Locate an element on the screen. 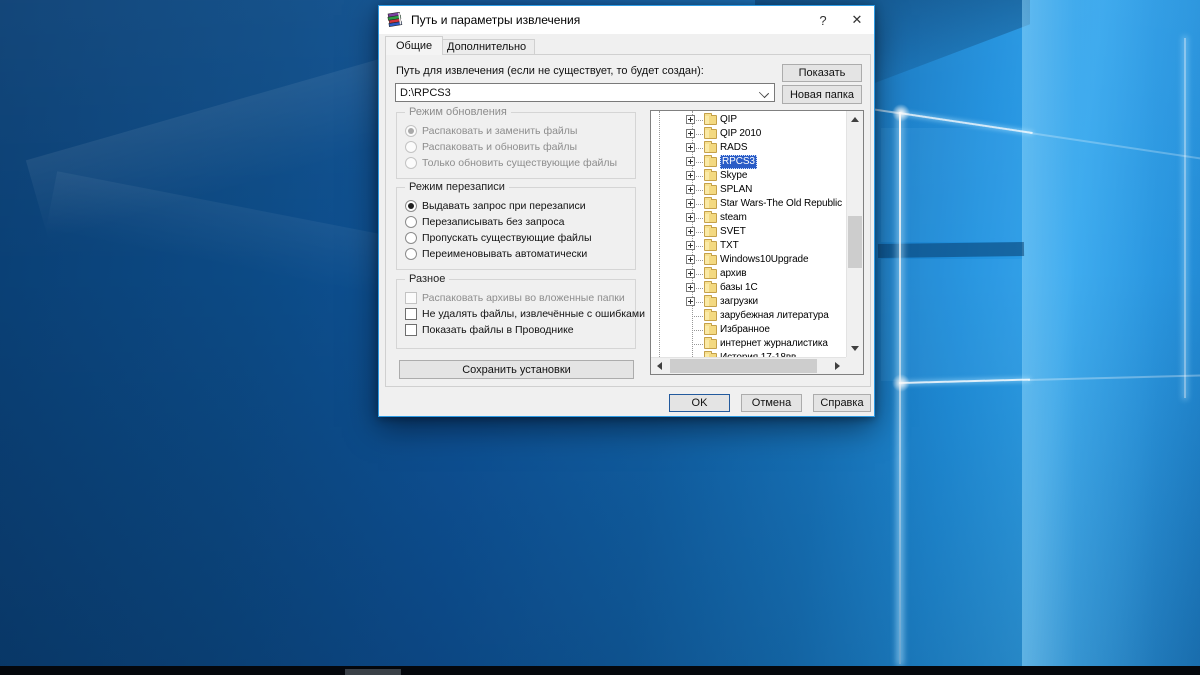 The height and width of the screenshot is (675, 1200). group-title: Режим обновления is located at coordinates (458, 112).